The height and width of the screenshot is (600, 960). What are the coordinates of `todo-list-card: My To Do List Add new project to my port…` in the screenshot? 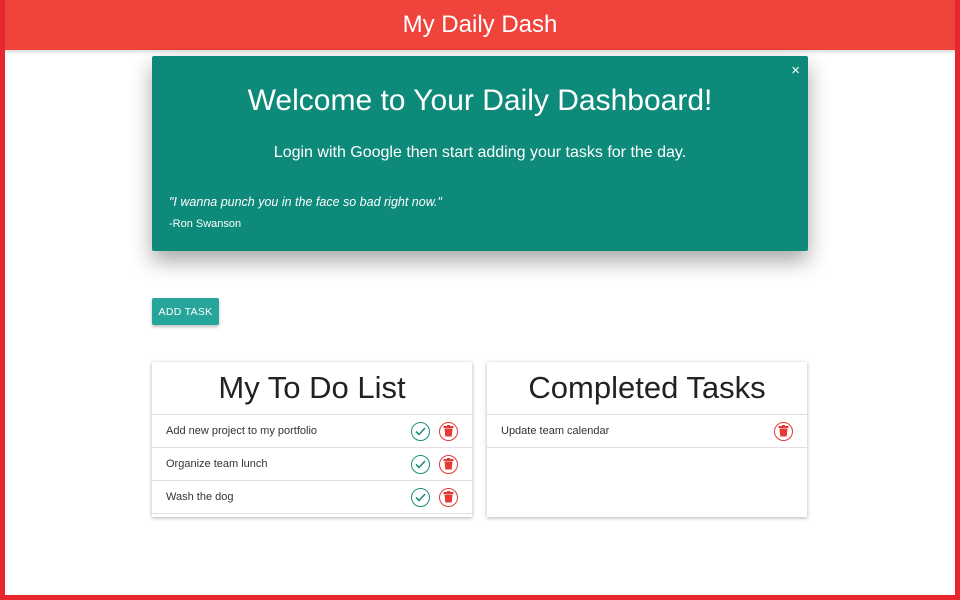 It's located at (312, 439).